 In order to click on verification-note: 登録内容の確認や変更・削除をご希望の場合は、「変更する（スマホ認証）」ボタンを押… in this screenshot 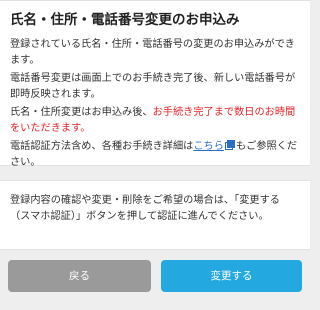, I will do `click(145, 208)`.